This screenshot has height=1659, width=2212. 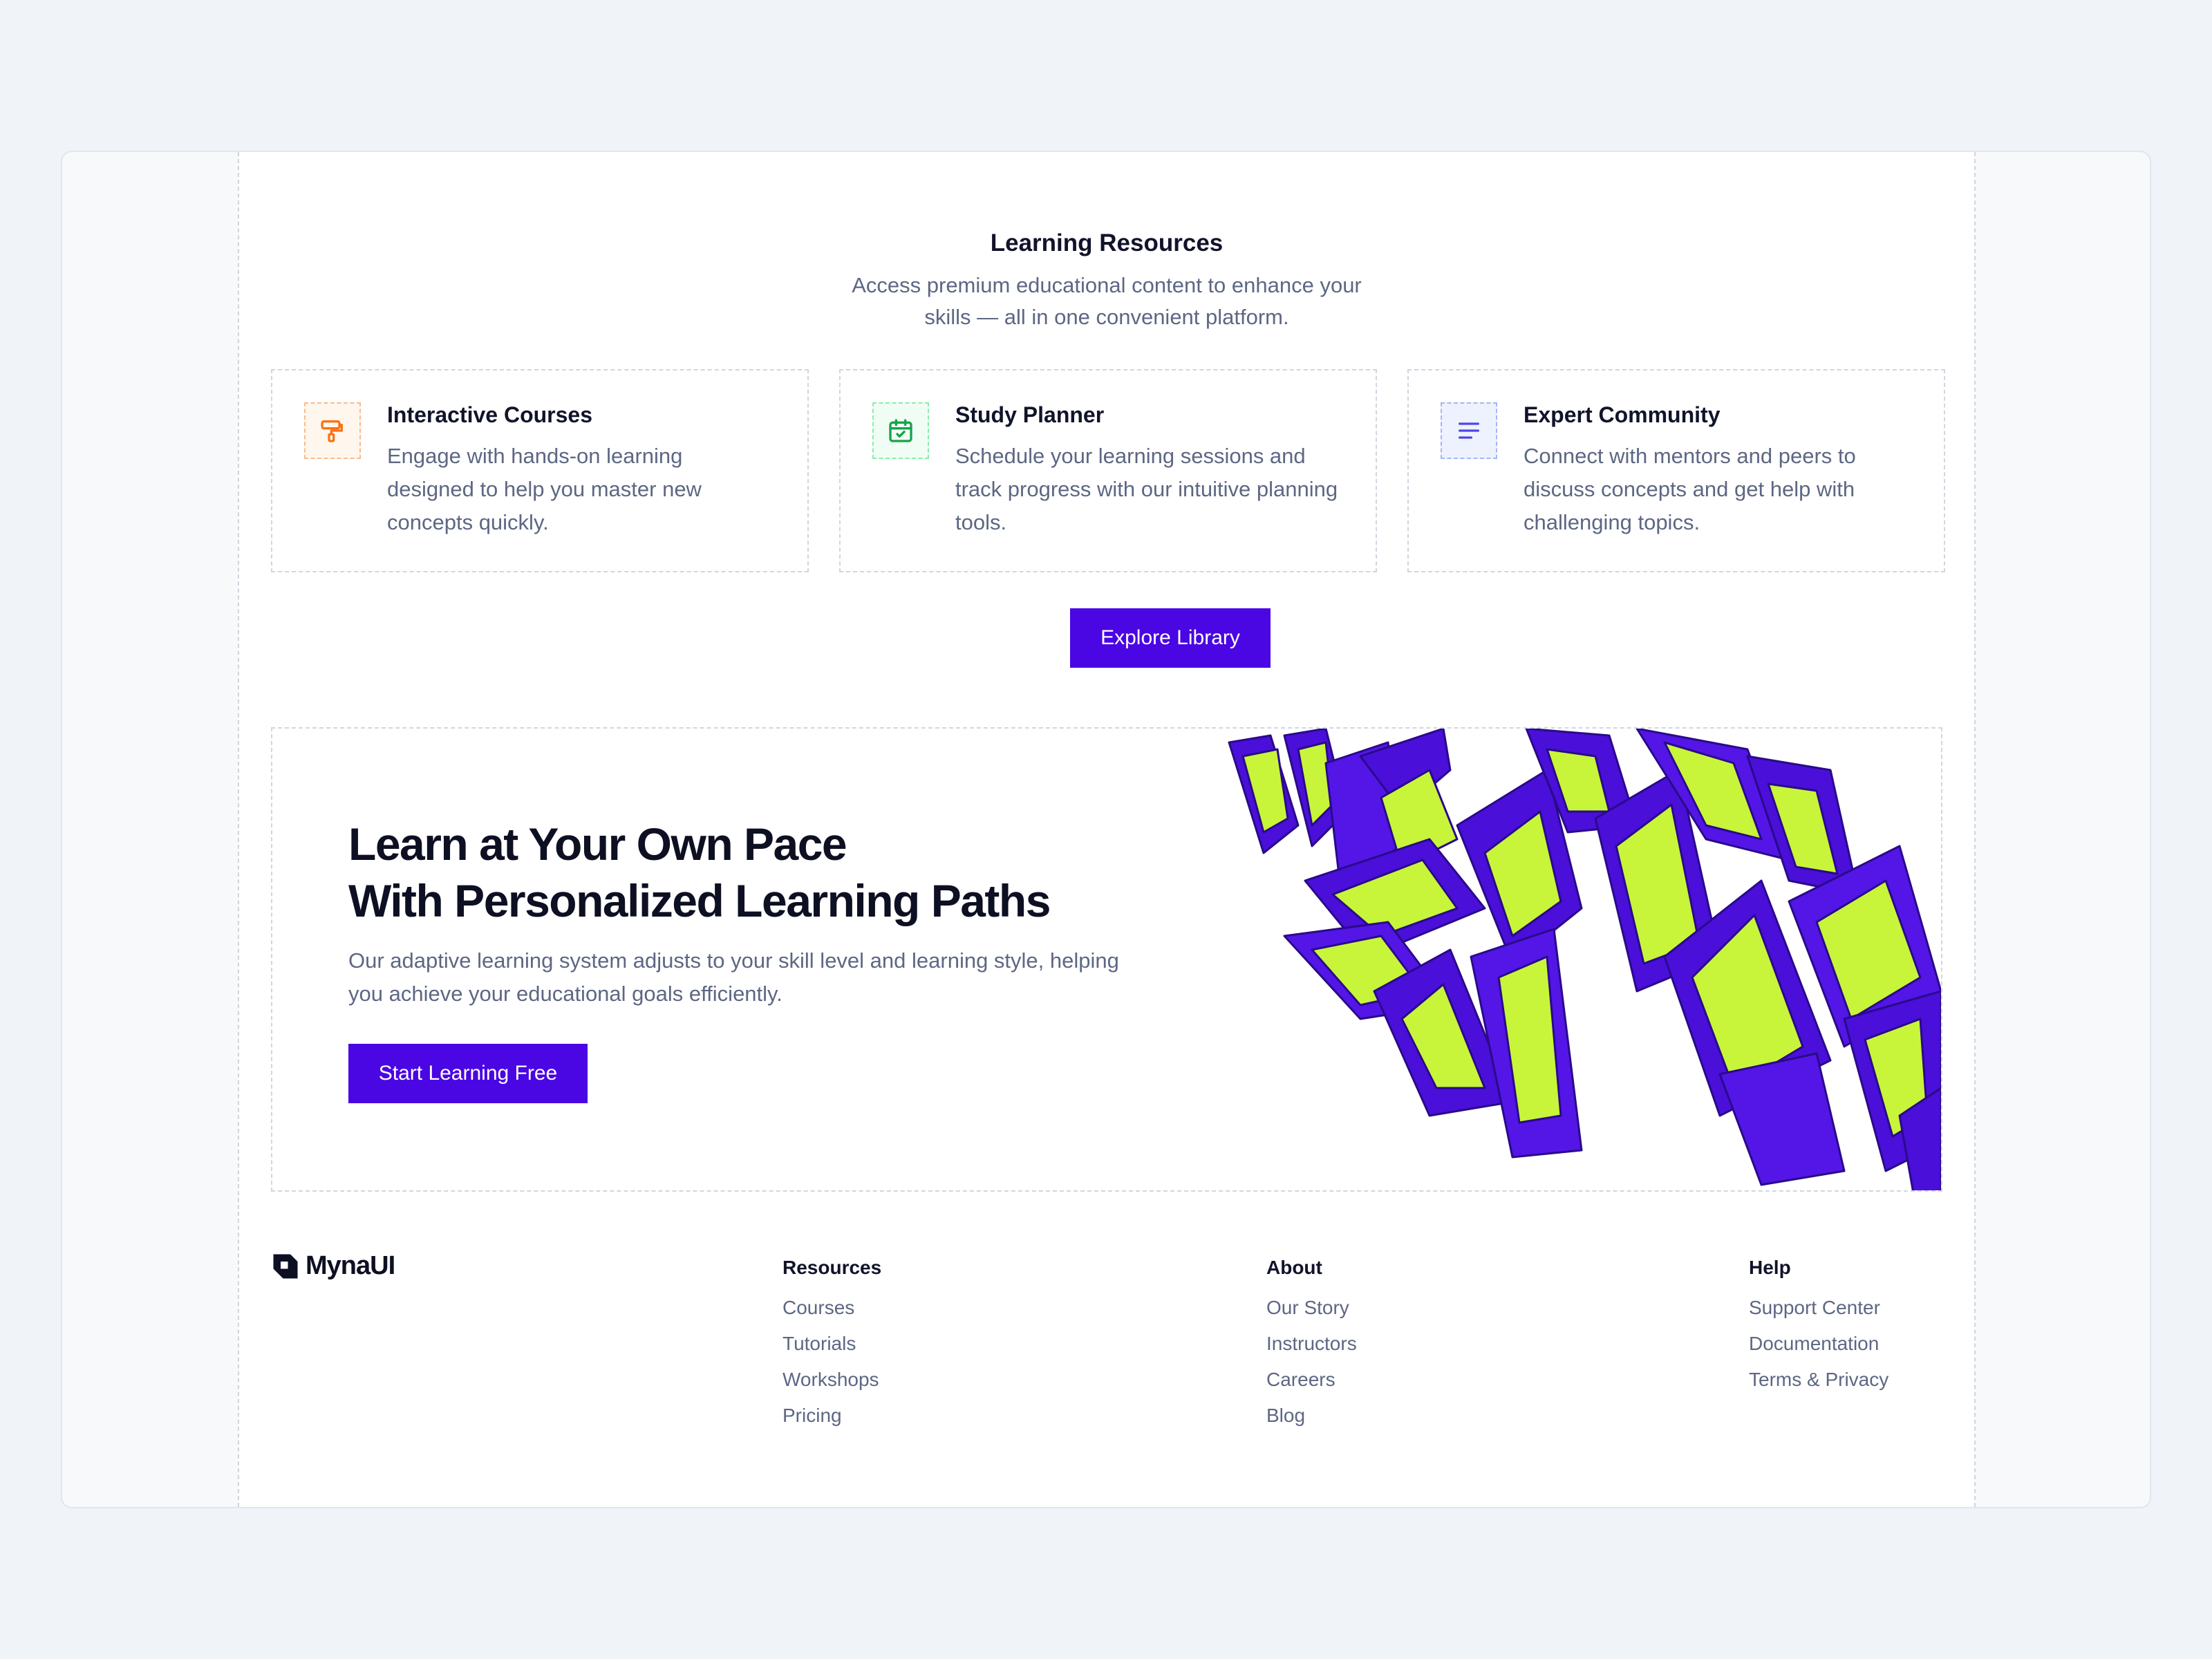 What do you see at coordinates (350, 1265) in the screenshot?
I see `brand-name: MynaUI` at bounding box center [350, 1265].